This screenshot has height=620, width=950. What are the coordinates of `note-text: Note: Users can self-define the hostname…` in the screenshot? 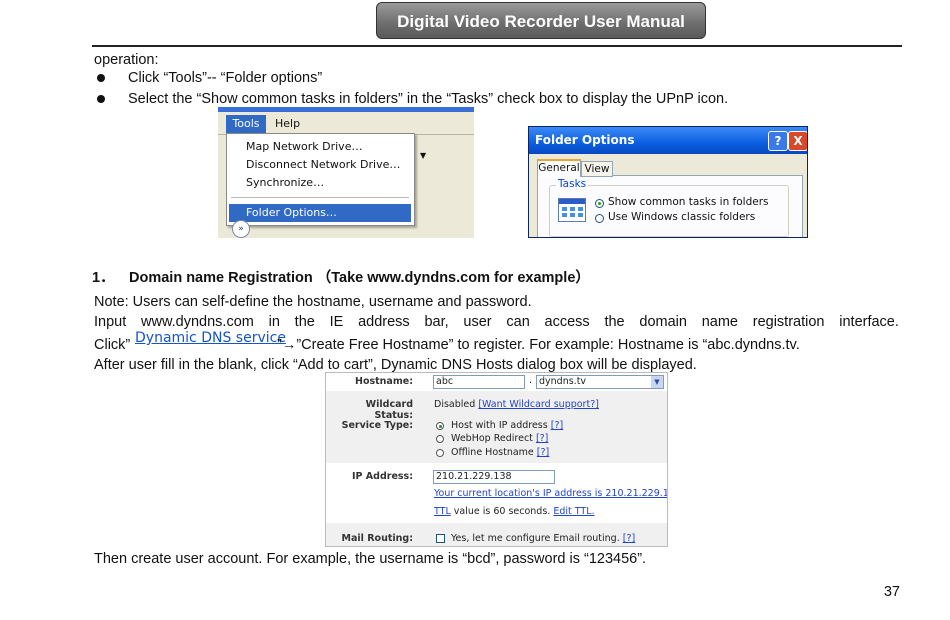 It's located at (313, 302).